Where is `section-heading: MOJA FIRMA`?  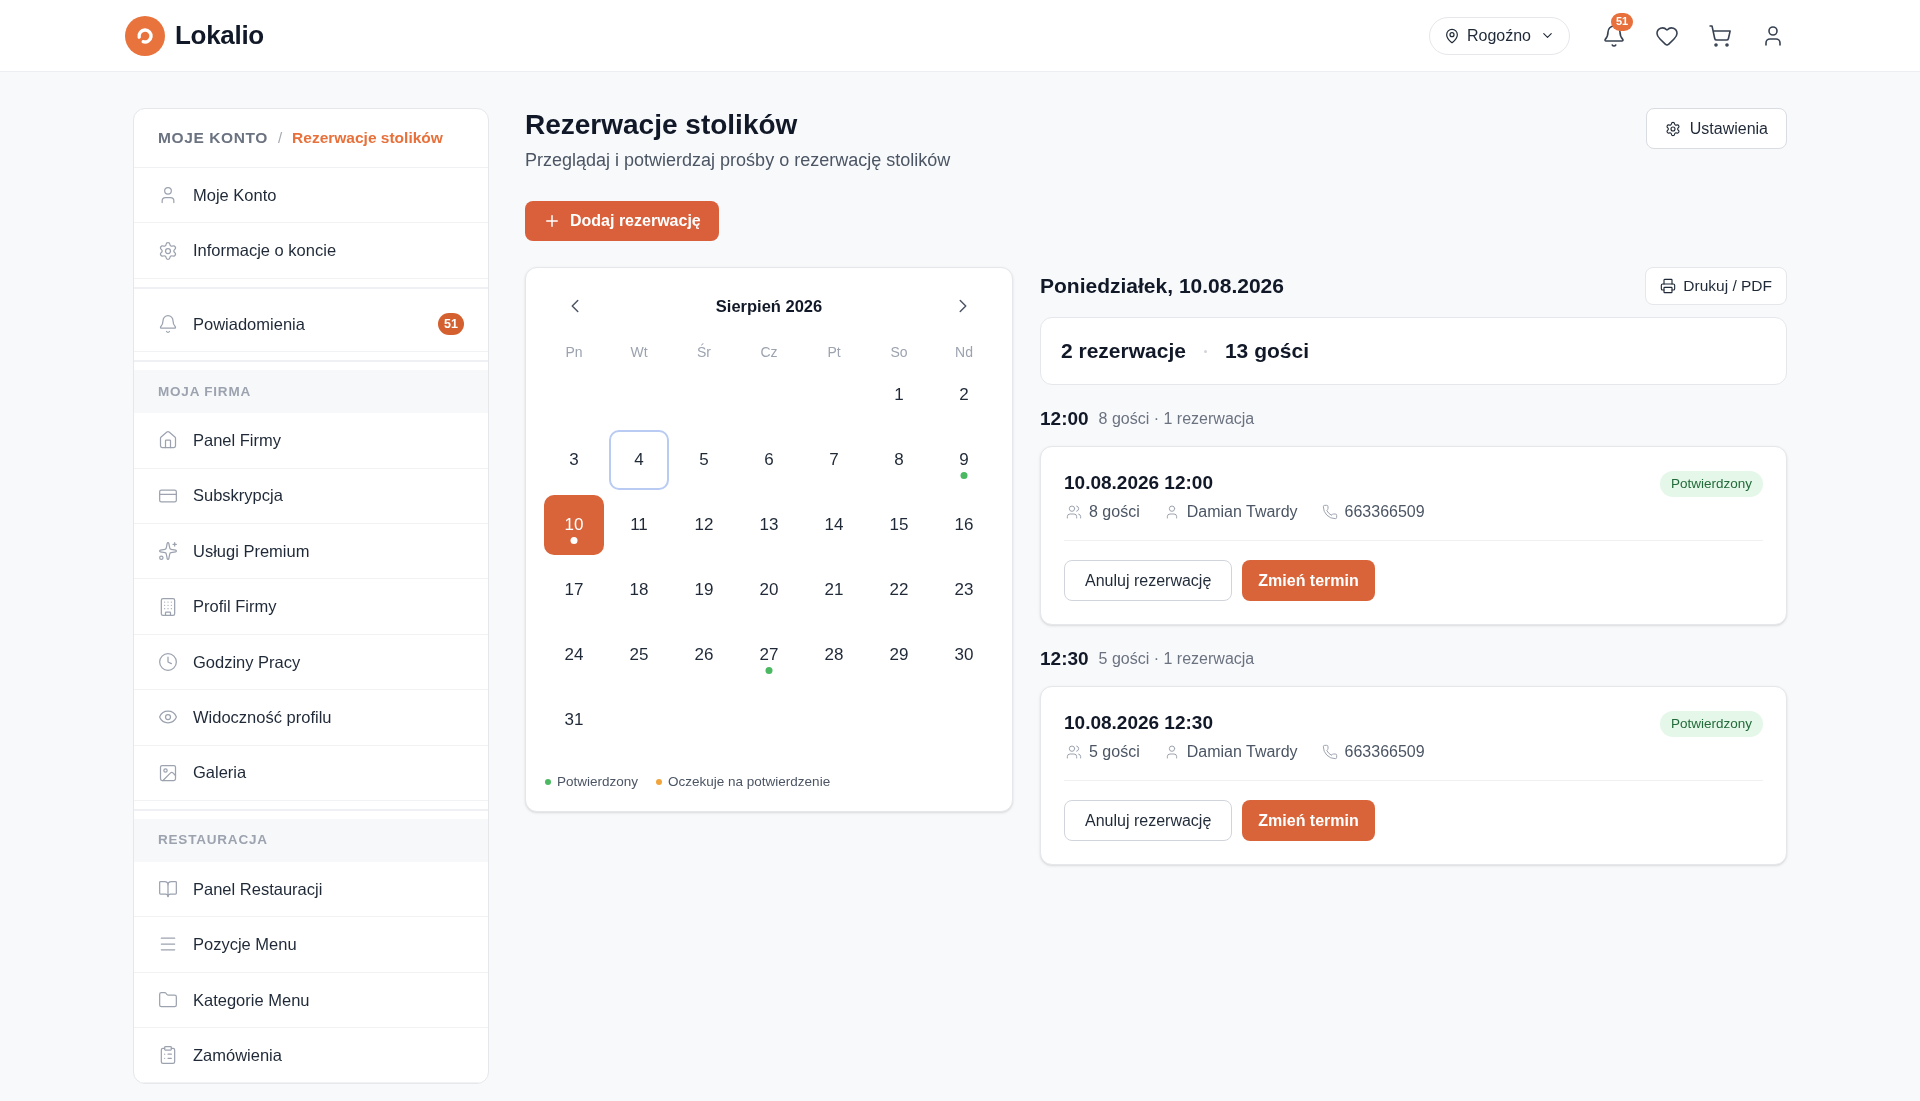 section-heading: MOJA FIRMA is located at coordinates (311, 392).